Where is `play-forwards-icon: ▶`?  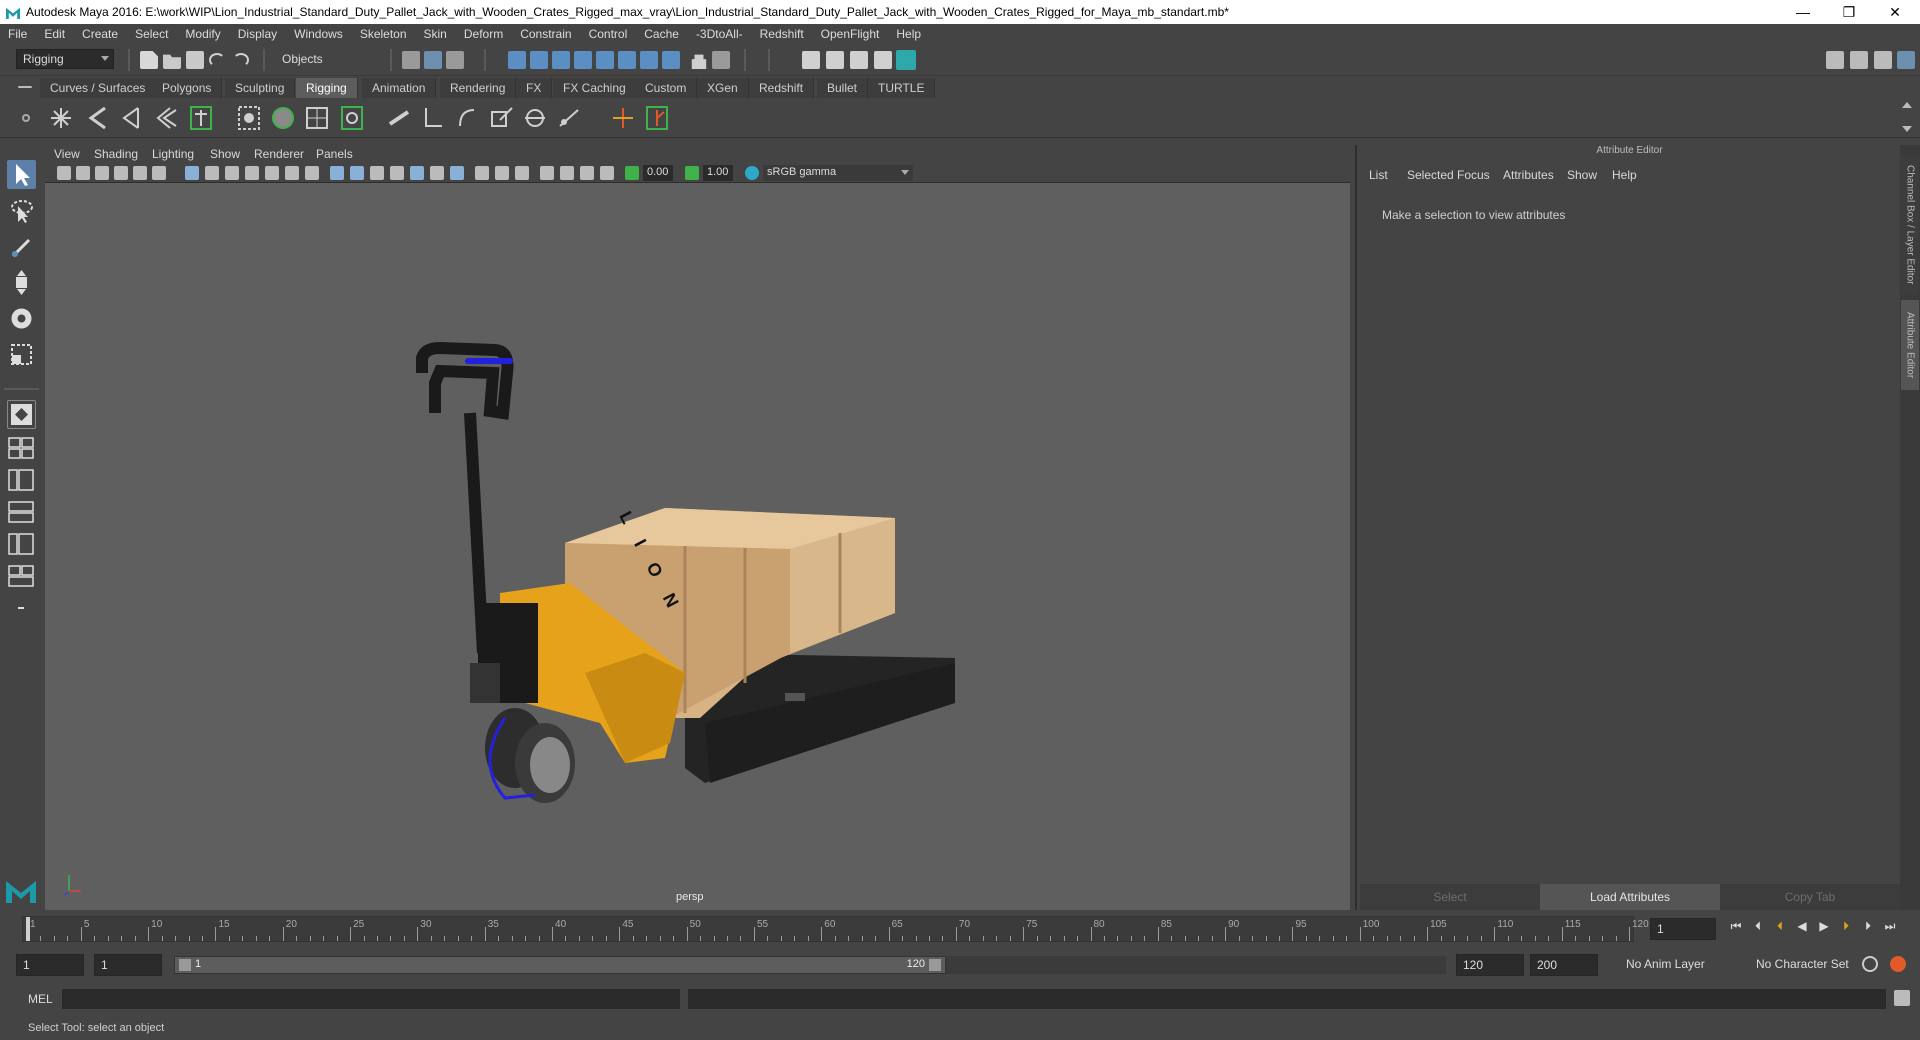
play-forwards-icon: ▶ is located at coordinates (1824, 926).